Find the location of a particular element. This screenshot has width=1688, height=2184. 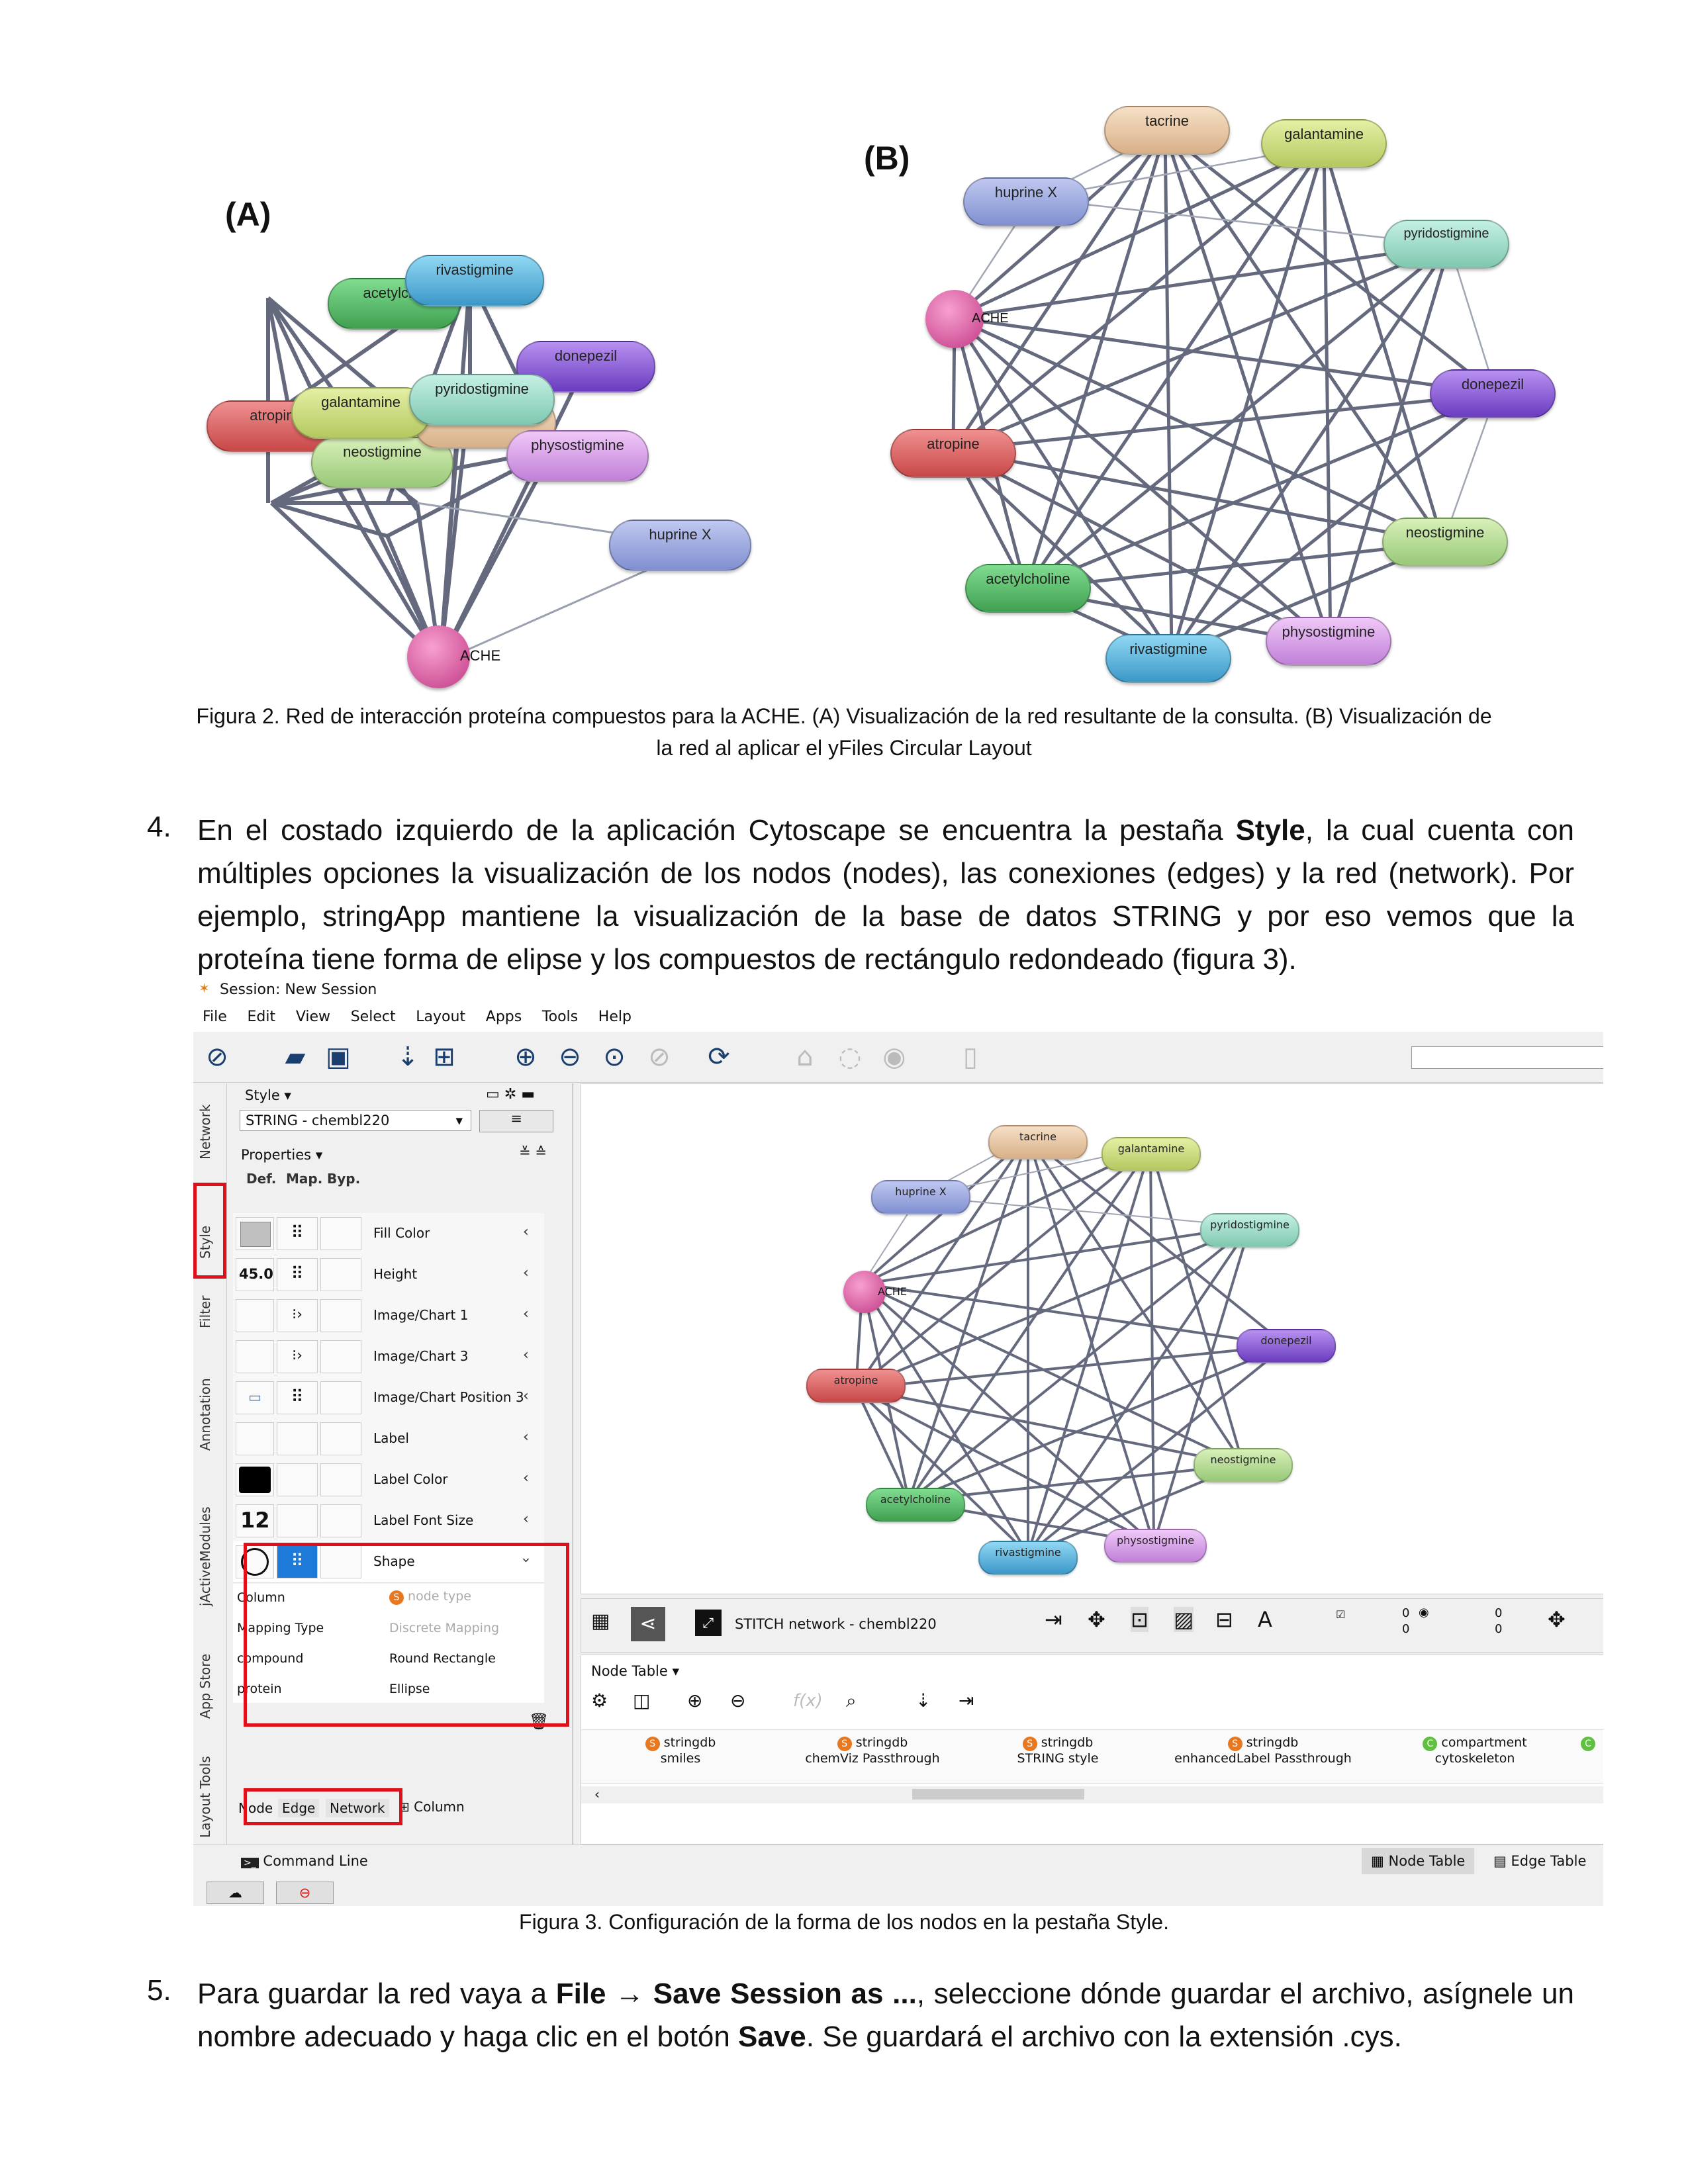

navigate-icon: ✥ is located at coordinates (1557, 1619).